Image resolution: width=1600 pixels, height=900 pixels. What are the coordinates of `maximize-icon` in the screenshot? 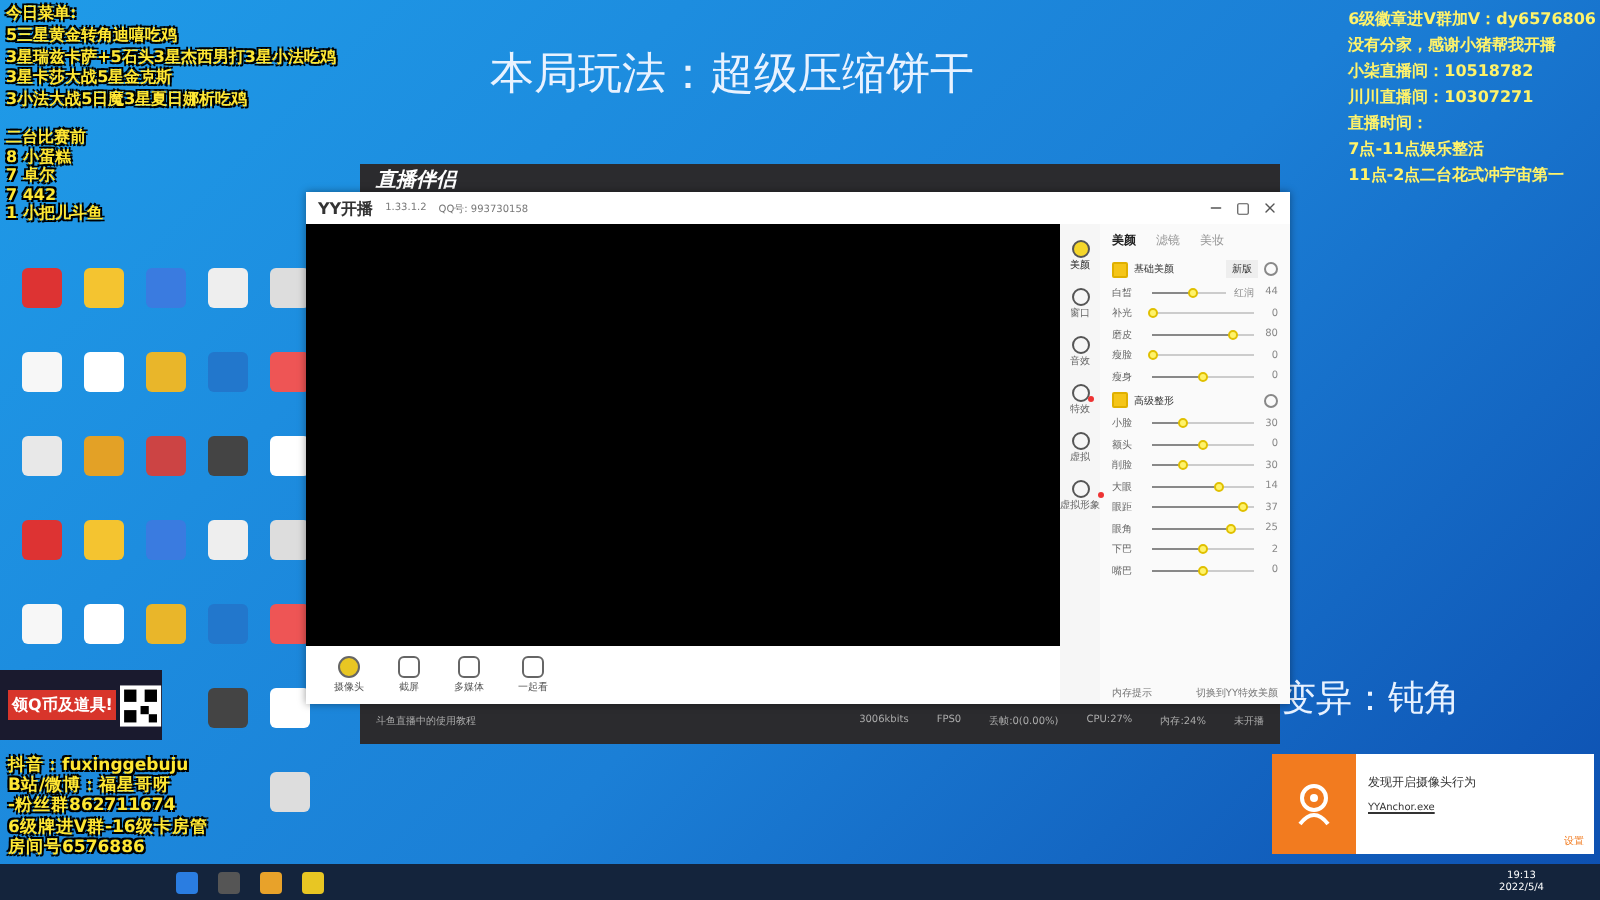 It's located at (1243, 208).